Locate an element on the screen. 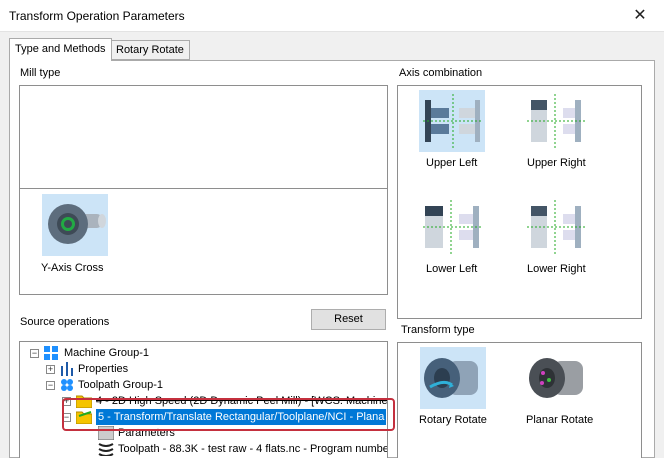  mill-type-label: Mill type is located at coordinates (40, 73).